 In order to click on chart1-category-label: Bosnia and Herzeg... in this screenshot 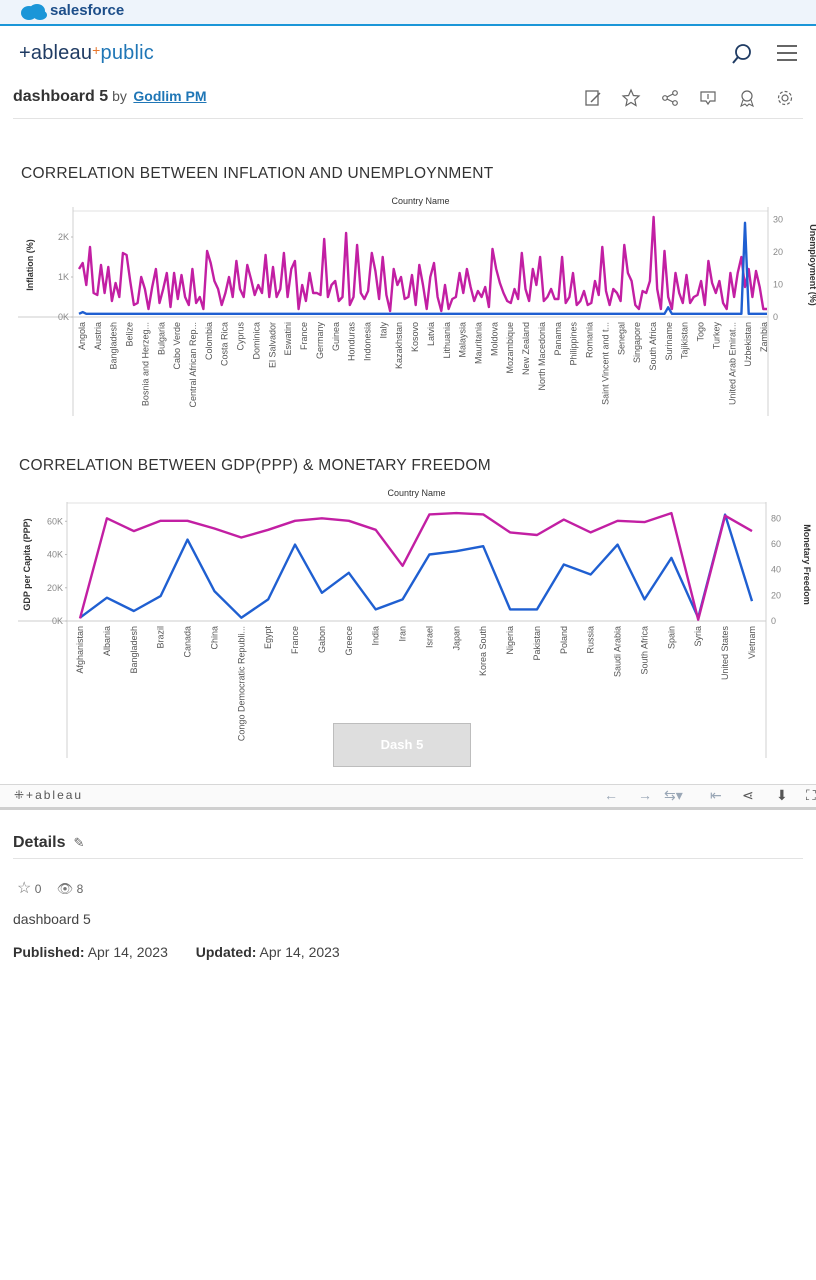, I will do `click(145, 364)`.